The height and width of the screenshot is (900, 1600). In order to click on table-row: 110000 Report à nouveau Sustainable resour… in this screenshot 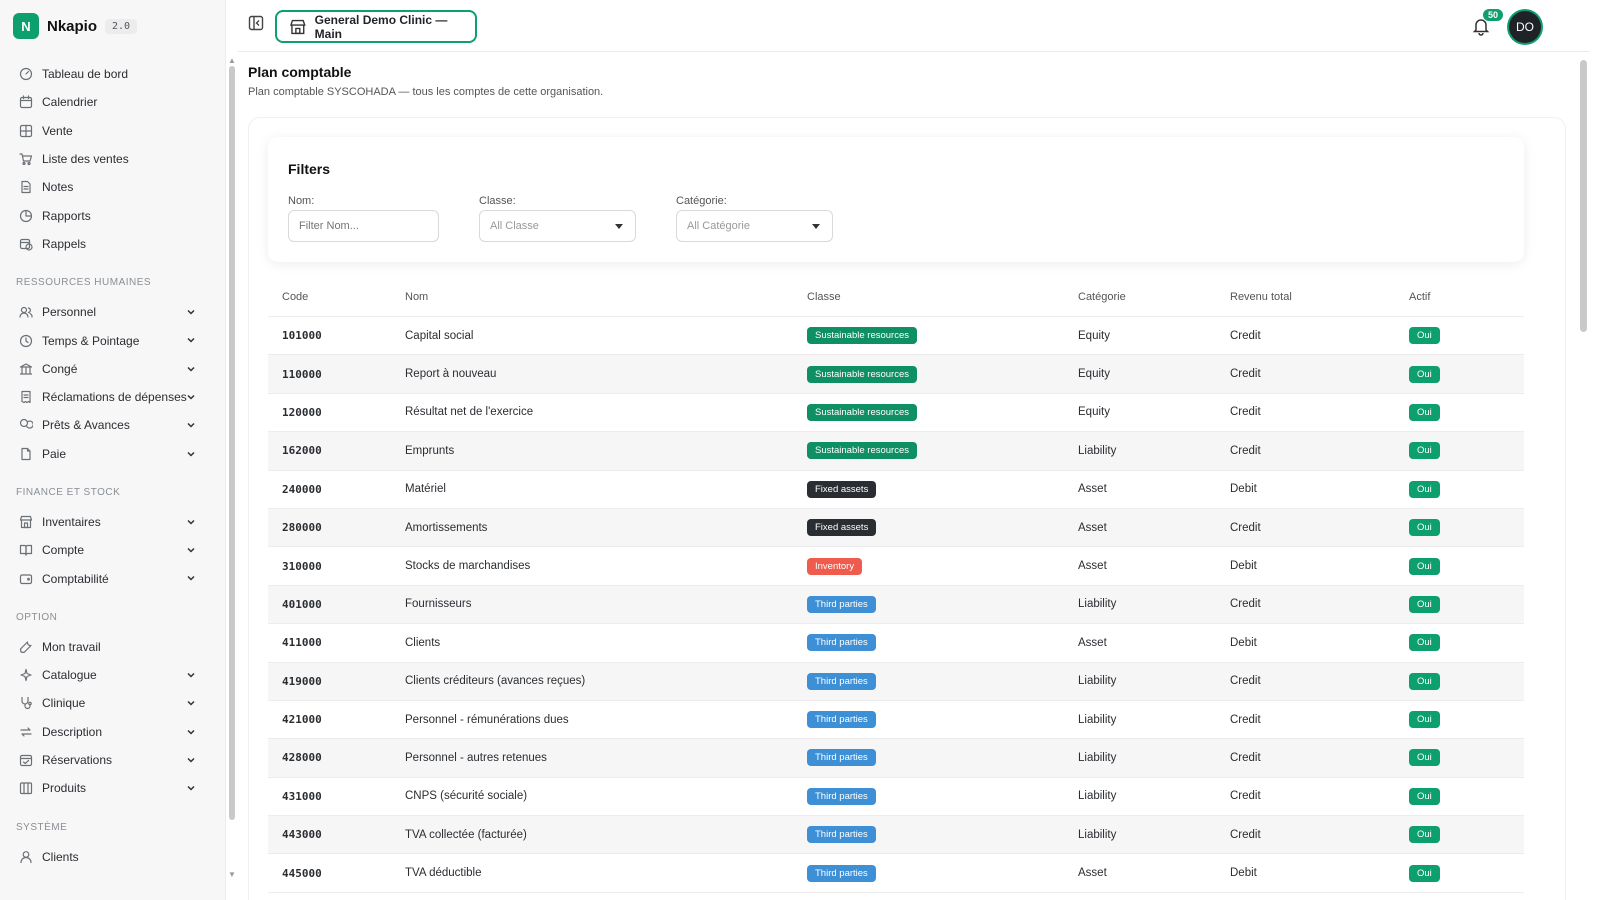, I will do `click(896, 374)`.